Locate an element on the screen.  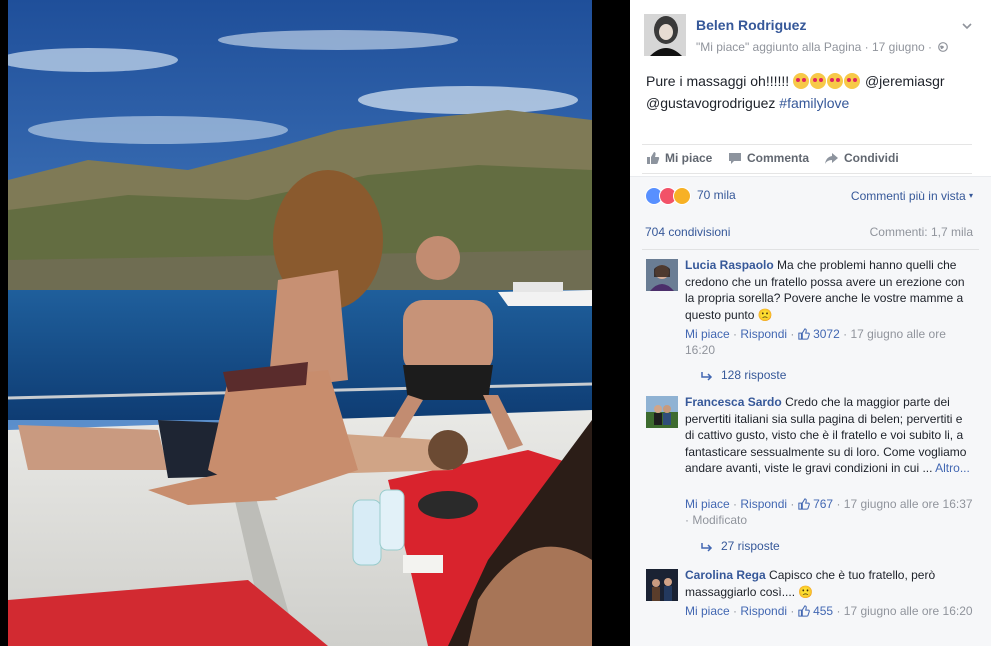
wow-reaction-icon is located at coordinates (682, 196).